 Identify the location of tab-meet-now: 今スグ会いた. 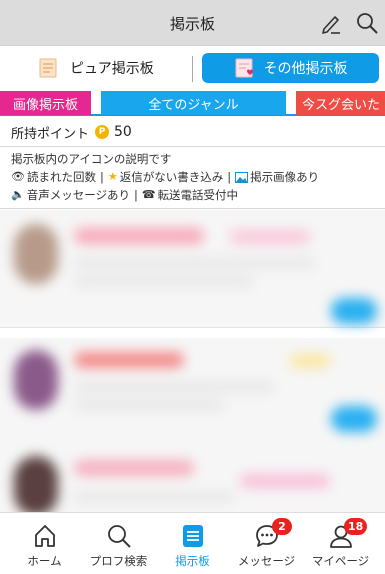
(340, 103).